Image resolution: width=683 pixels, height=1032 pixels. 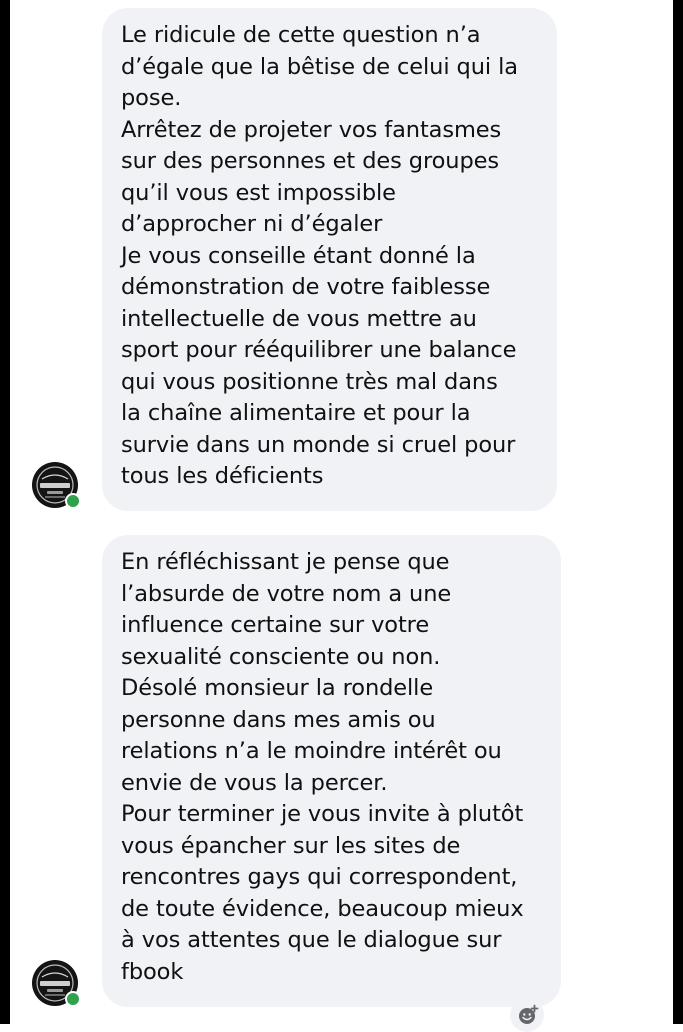 I want to click on add-reaction-icon, so click(x=529, y=1014).